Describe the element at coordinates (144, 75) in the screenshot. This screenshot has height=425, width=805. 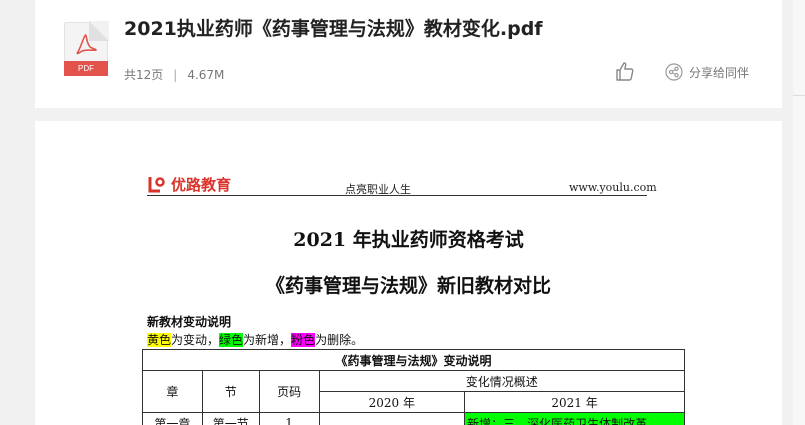
I see `page-count: 共12页` at that location.